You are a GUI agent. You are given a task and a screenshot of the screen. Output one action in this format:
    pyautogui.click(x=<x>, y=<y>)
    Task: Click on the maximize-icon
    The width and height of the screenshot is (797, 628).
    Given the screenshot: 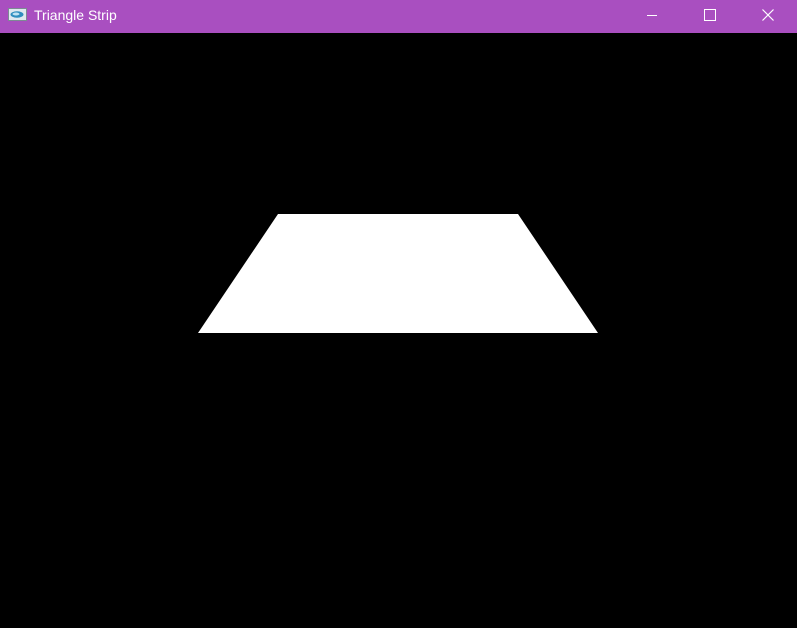 What is the action you would take?
    pyautogui.click(x=710, y=15)
    